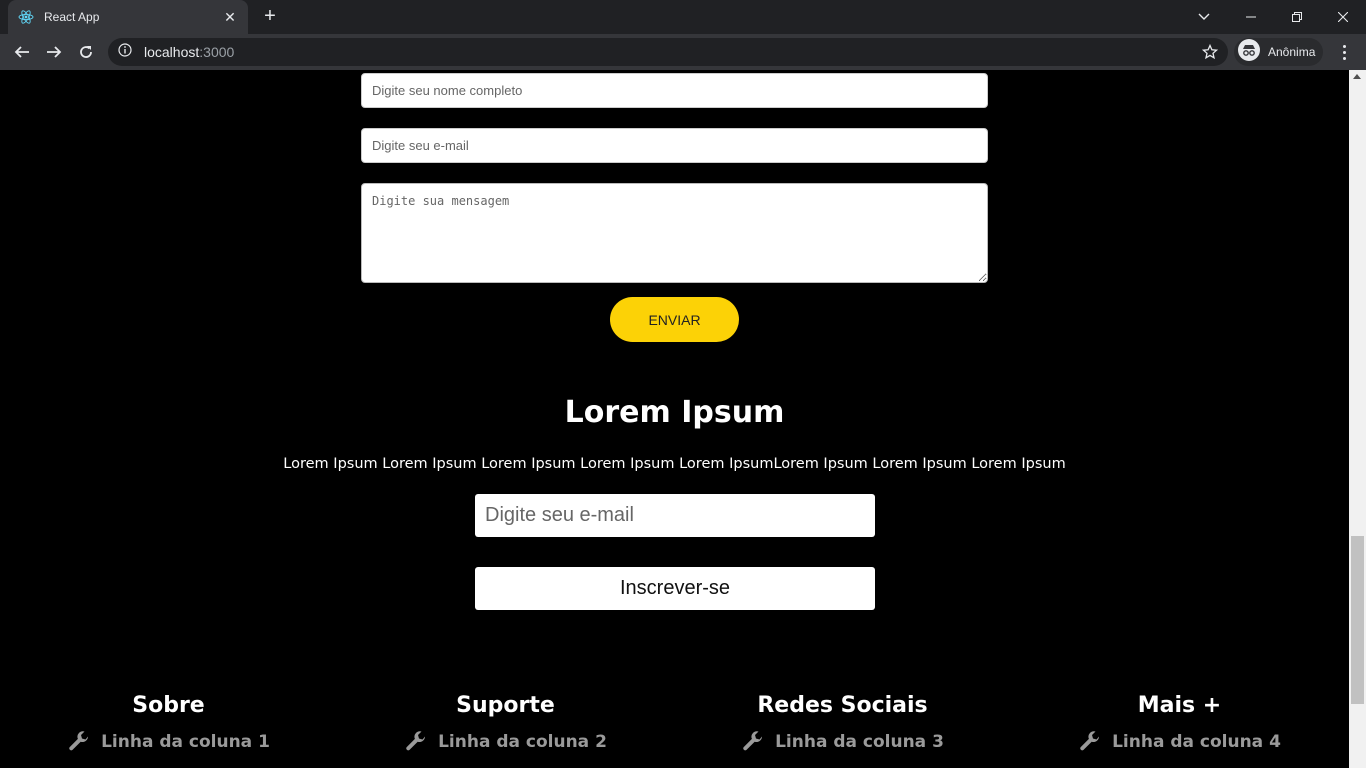 The width and height of the screenshot is (1366, 768). Describe the element at coordinates (1344, 52) in the screenshot. I see `menu-icon` at that location.